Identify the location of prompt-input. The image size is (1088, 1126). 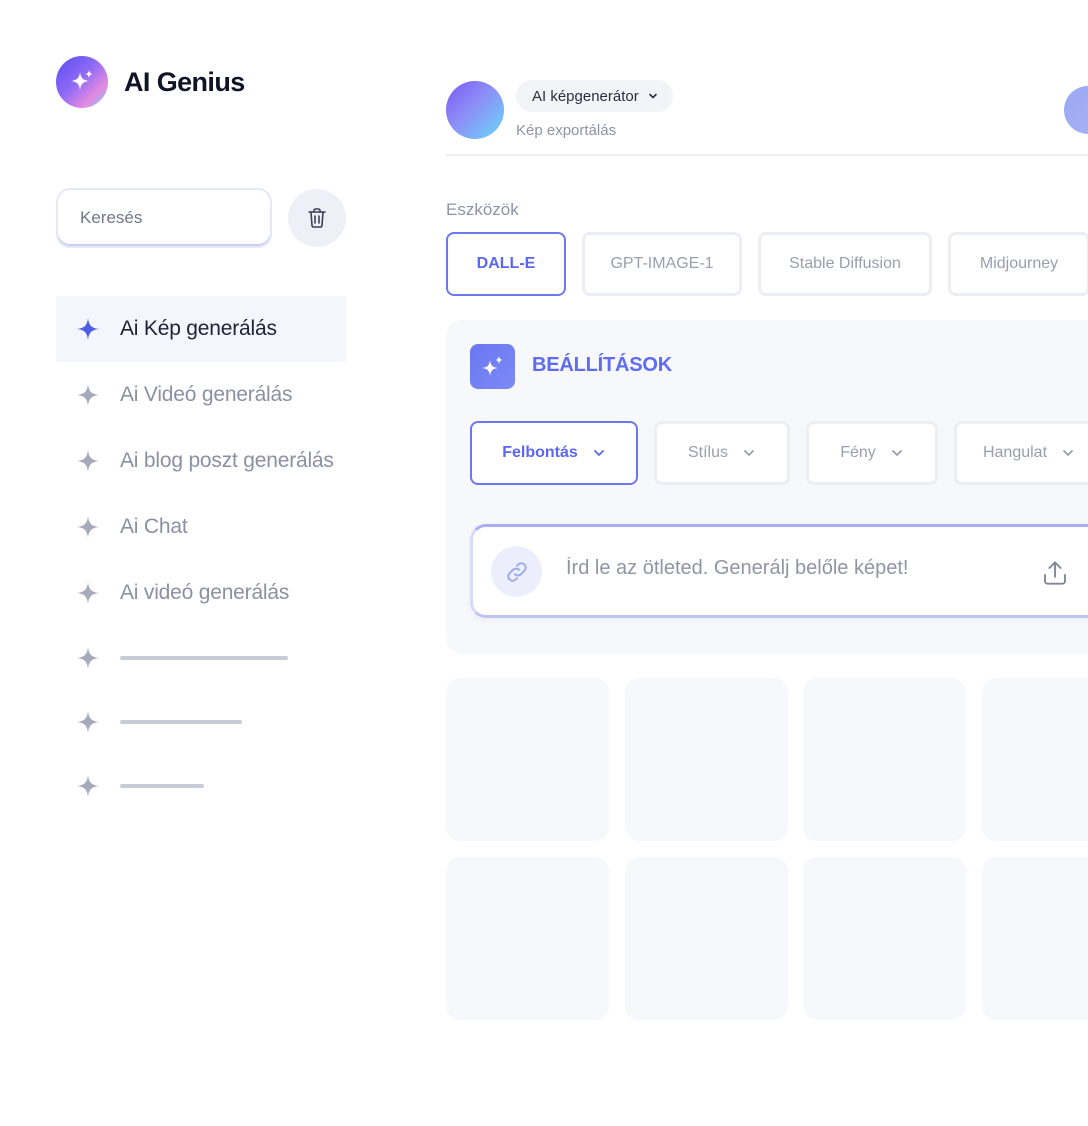
(791, 568).